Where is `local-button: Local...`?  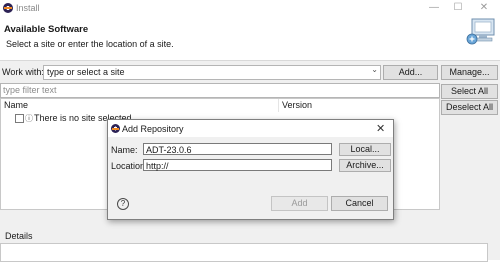 local-button: Local... is located at coordinates (365, 149).